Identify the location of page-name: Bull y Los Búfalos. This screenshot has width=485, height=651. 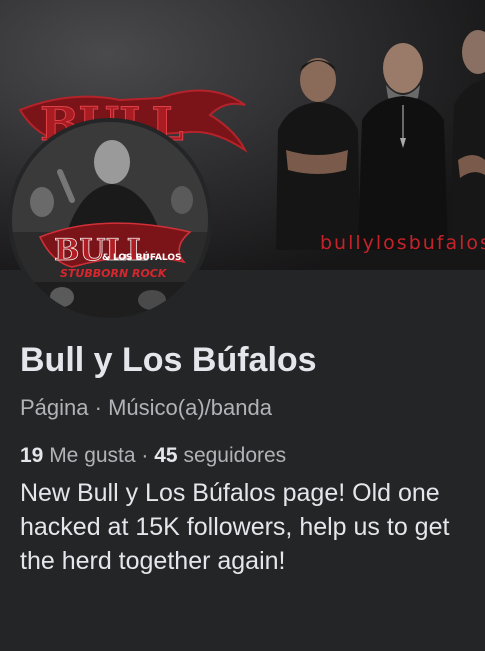
(168, 360).